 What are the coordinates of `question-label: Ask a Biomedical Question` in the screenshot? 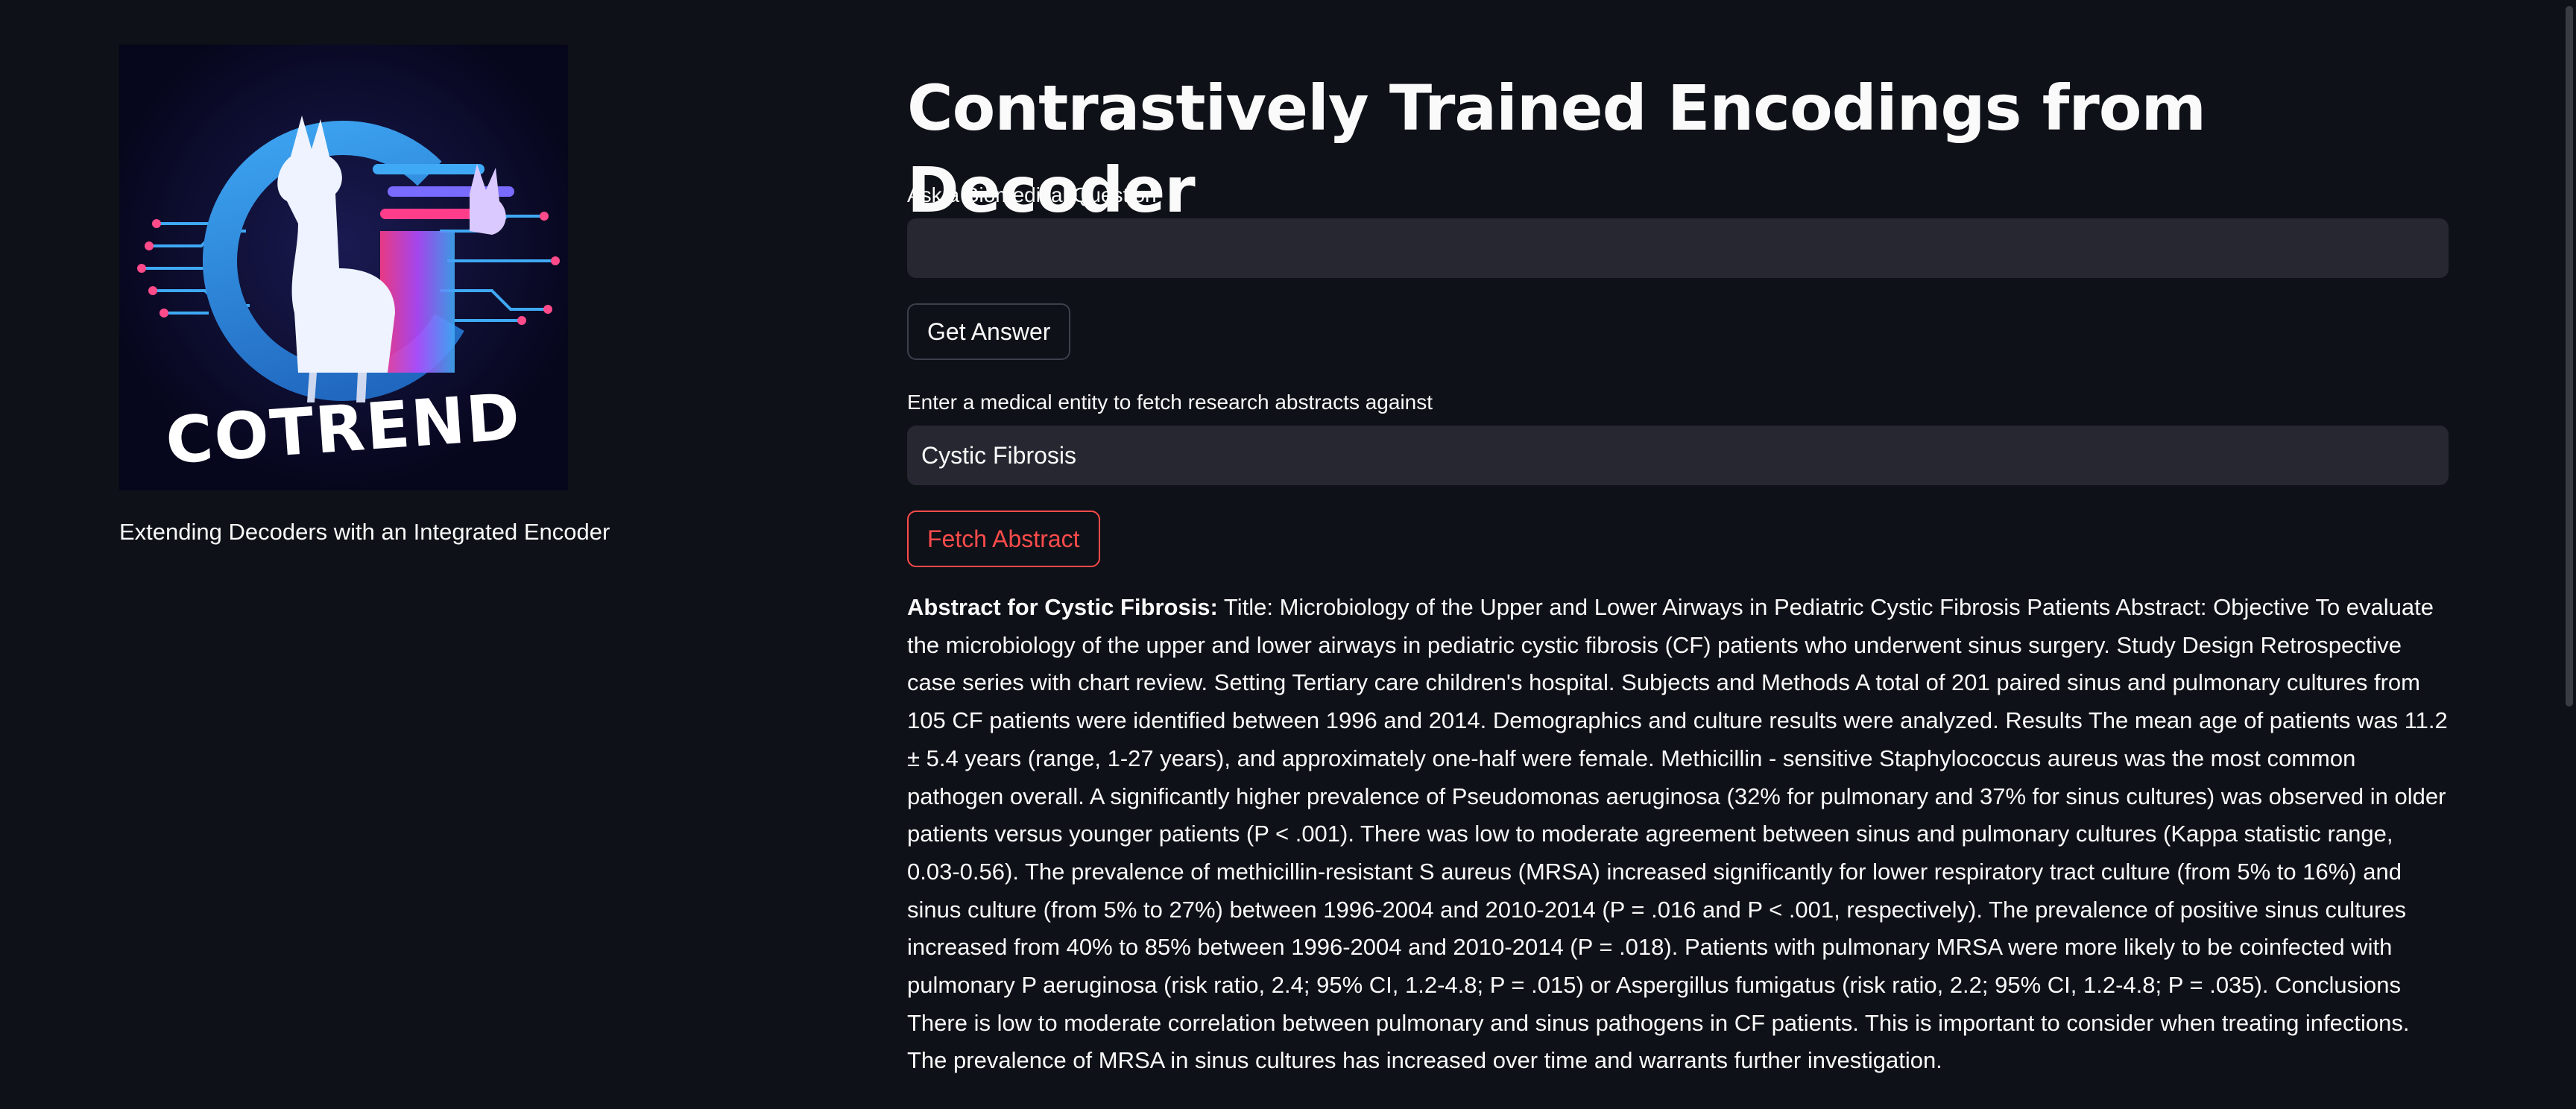 It's located at (1032, 194).